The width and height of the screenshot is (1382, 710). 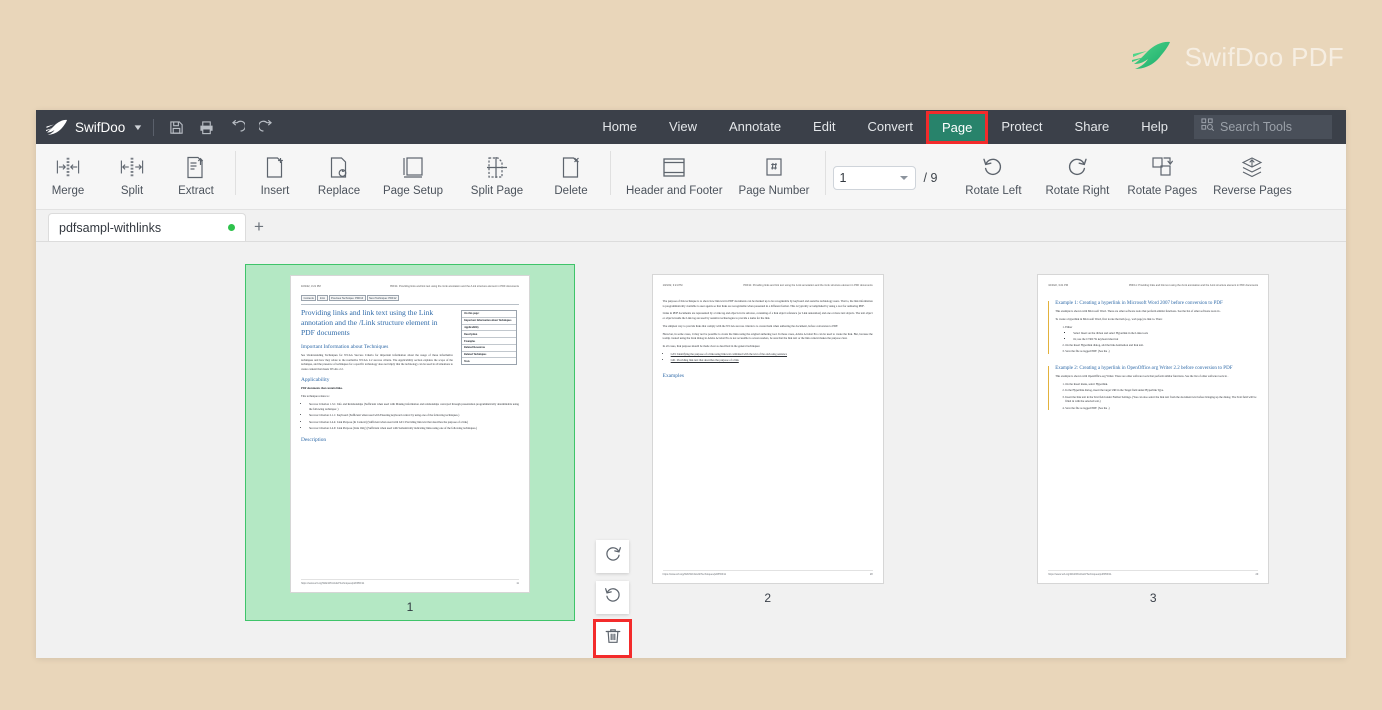 I want to click on unsaved-indicator-dot, so click(x=231, y=227).